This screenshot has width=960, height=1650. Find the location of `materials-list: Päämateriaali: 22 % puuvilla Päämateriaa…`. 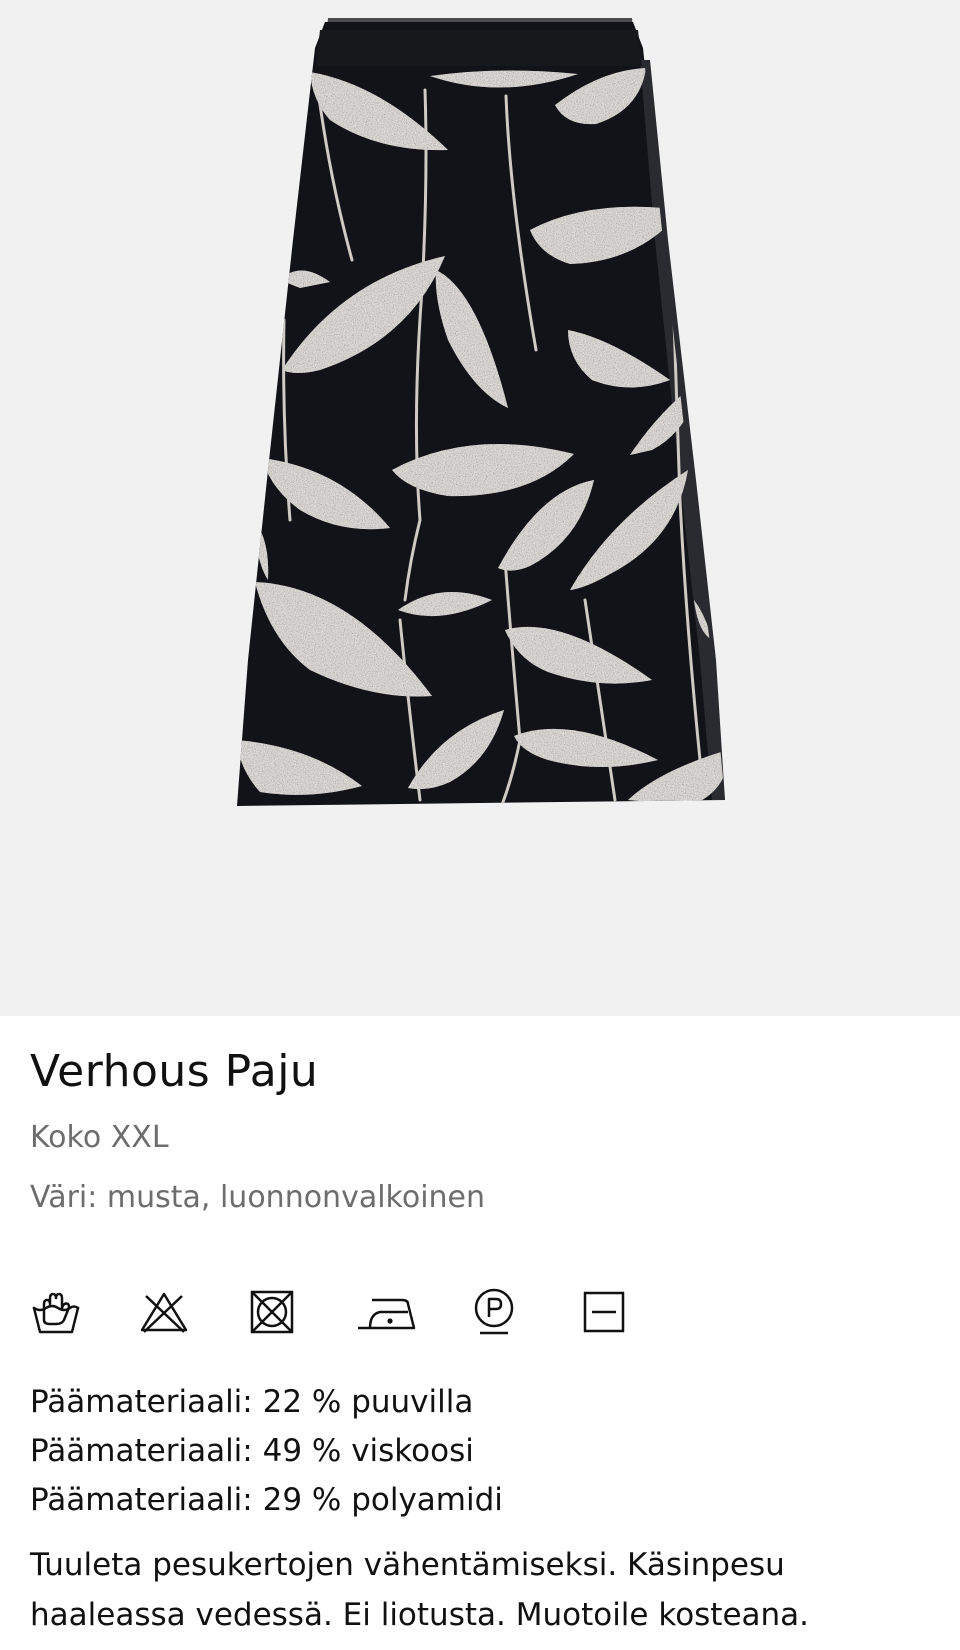

materials-list: Päämateriaali: 22 % puuvilla Päämateriaa… is located at coordinates (266, 1451).